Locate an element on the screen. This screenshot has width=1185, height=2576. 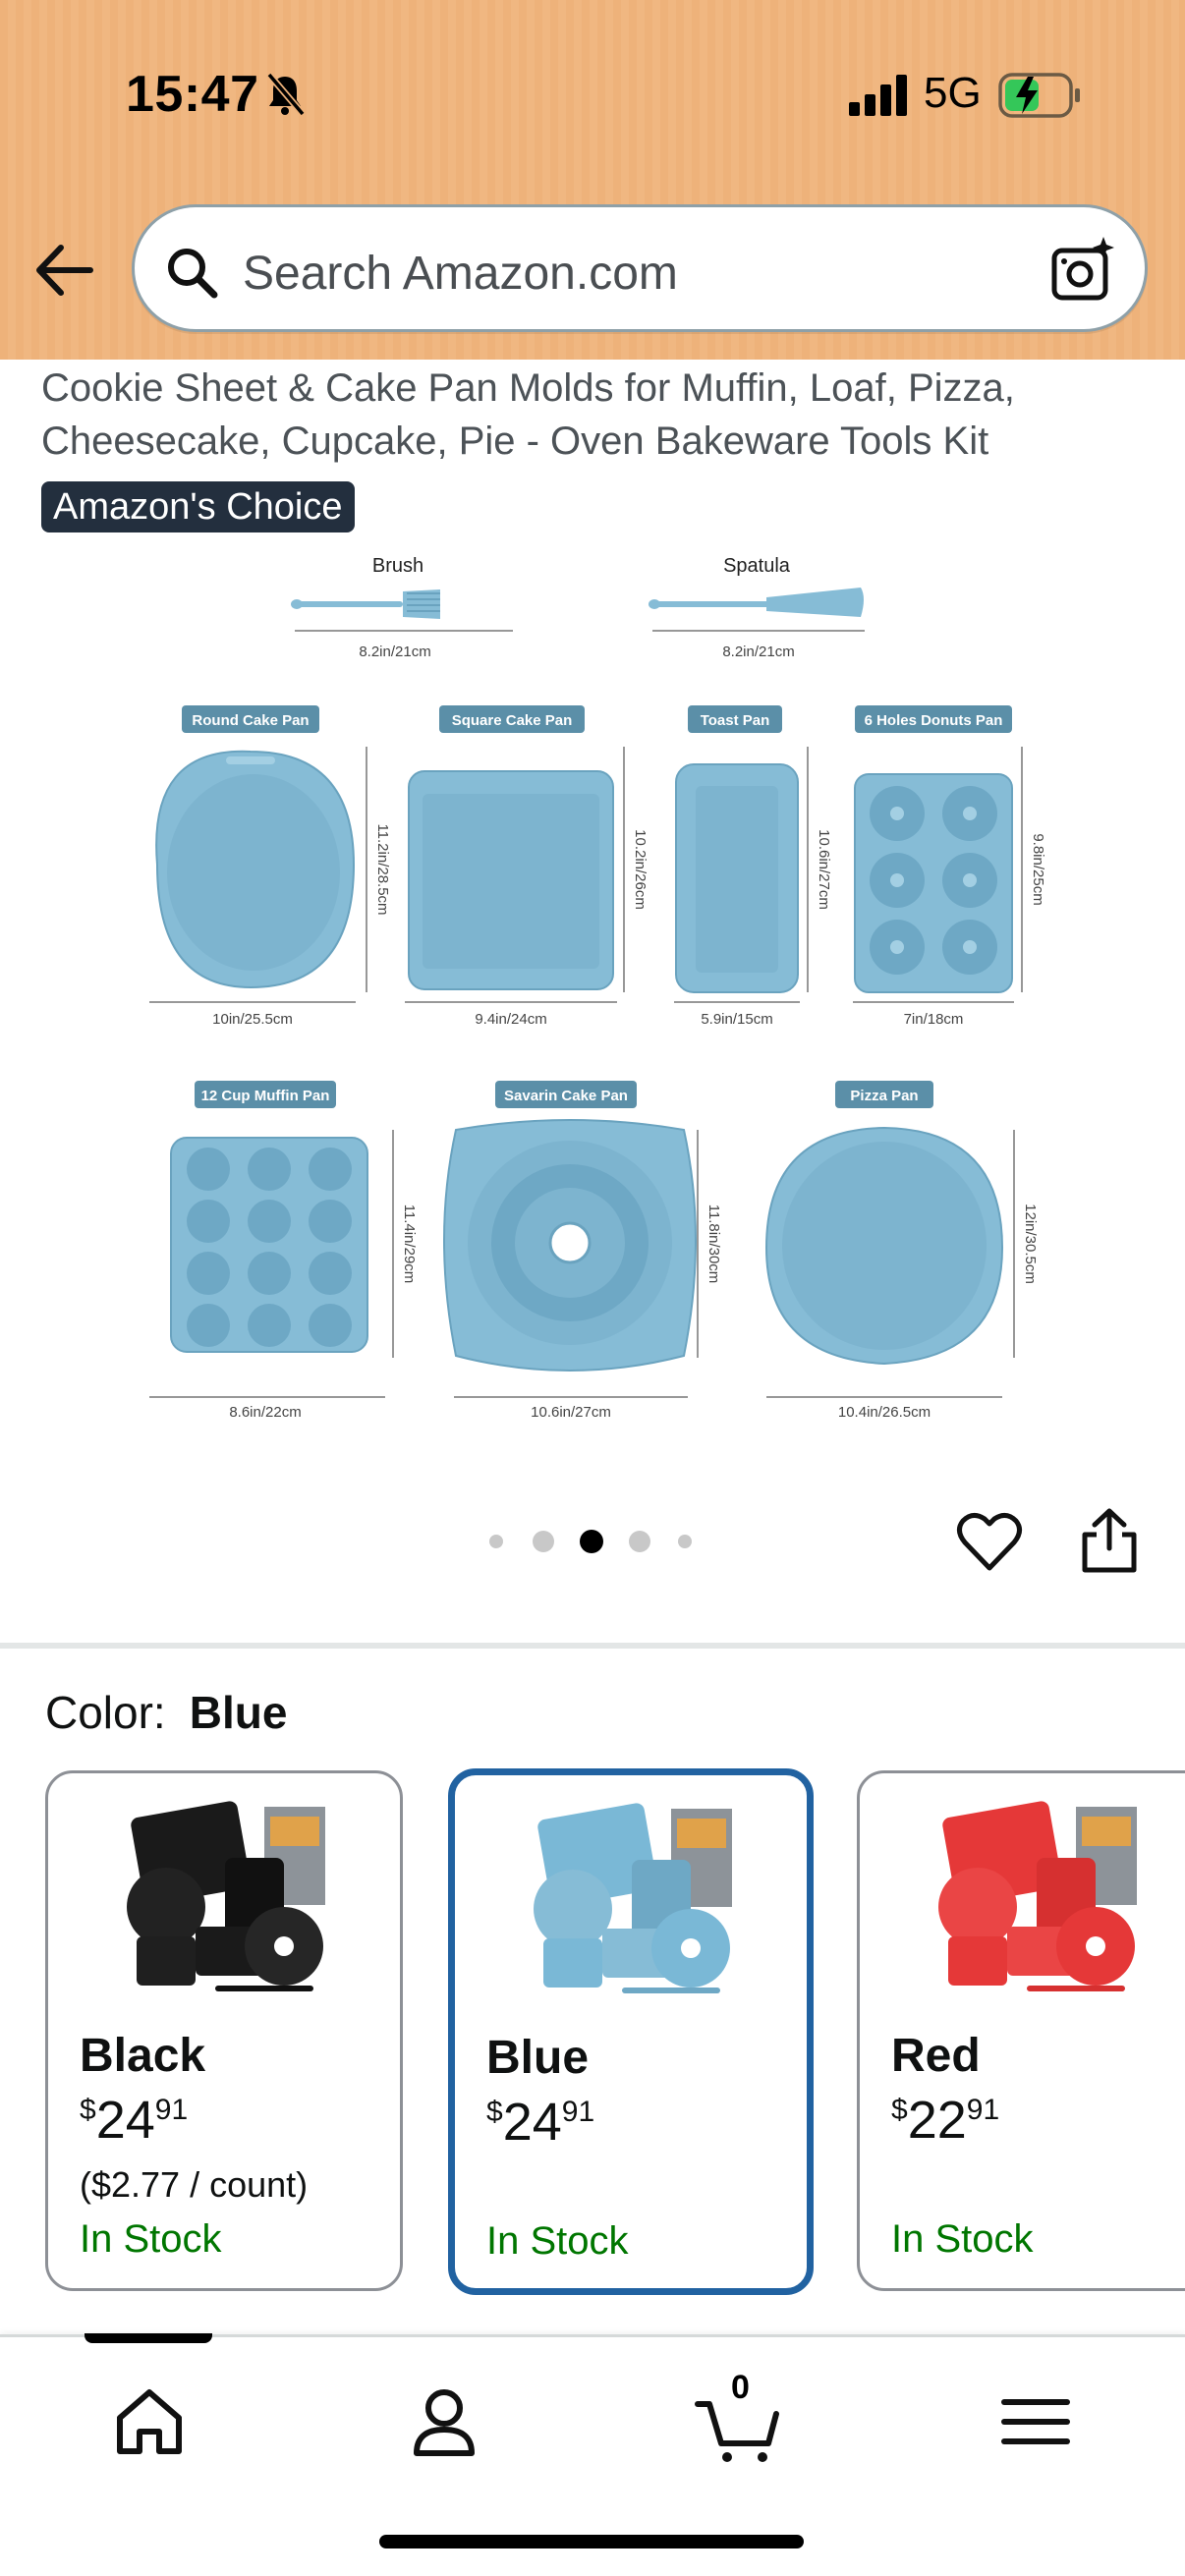
color-option-name: Blue is located at coordinates (538, 2058).